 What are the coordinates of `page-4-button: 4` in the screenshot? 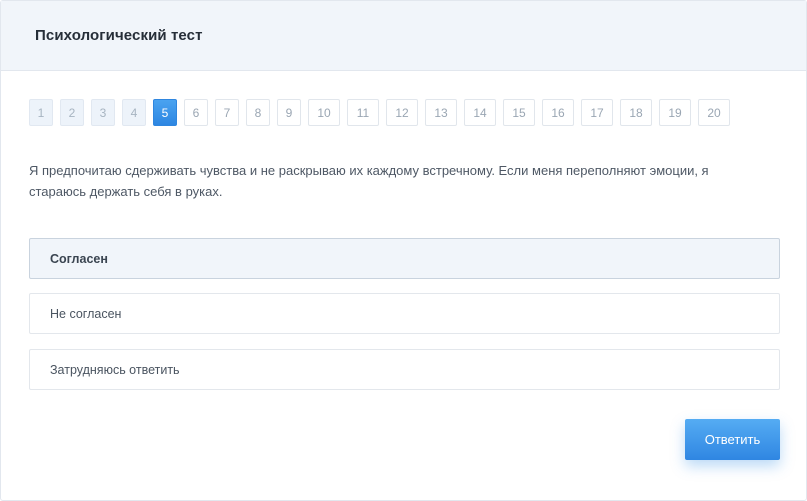 It's located at (134, 112).